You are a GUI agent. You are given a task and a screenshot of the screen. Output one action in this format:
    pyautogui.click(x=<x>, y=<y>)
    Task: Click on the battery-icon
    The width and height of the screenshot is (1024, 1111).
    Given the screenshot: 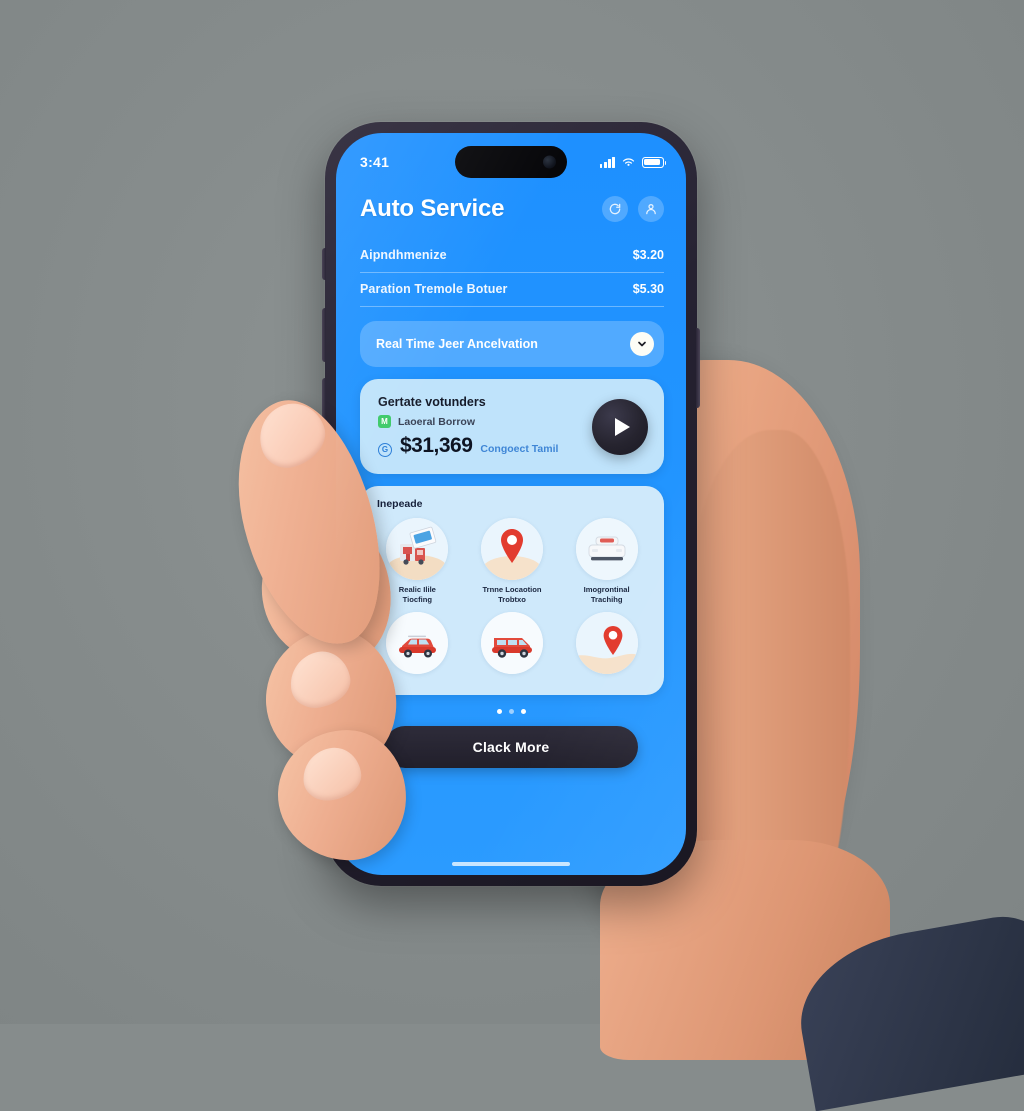 What is the action you would take?
    pyautogui.click(x=654, y=162)
    